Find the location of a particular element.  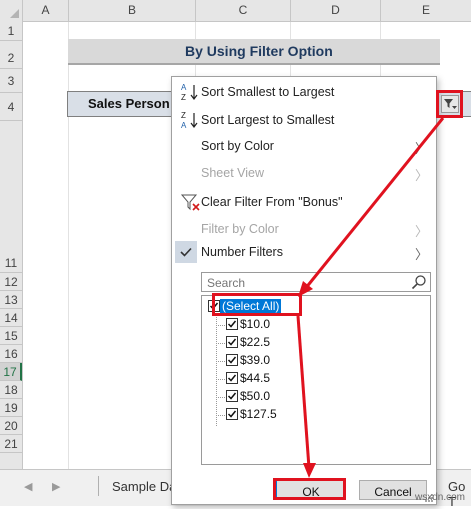

row-header-14: 14 is located at coordinates (11, 318).